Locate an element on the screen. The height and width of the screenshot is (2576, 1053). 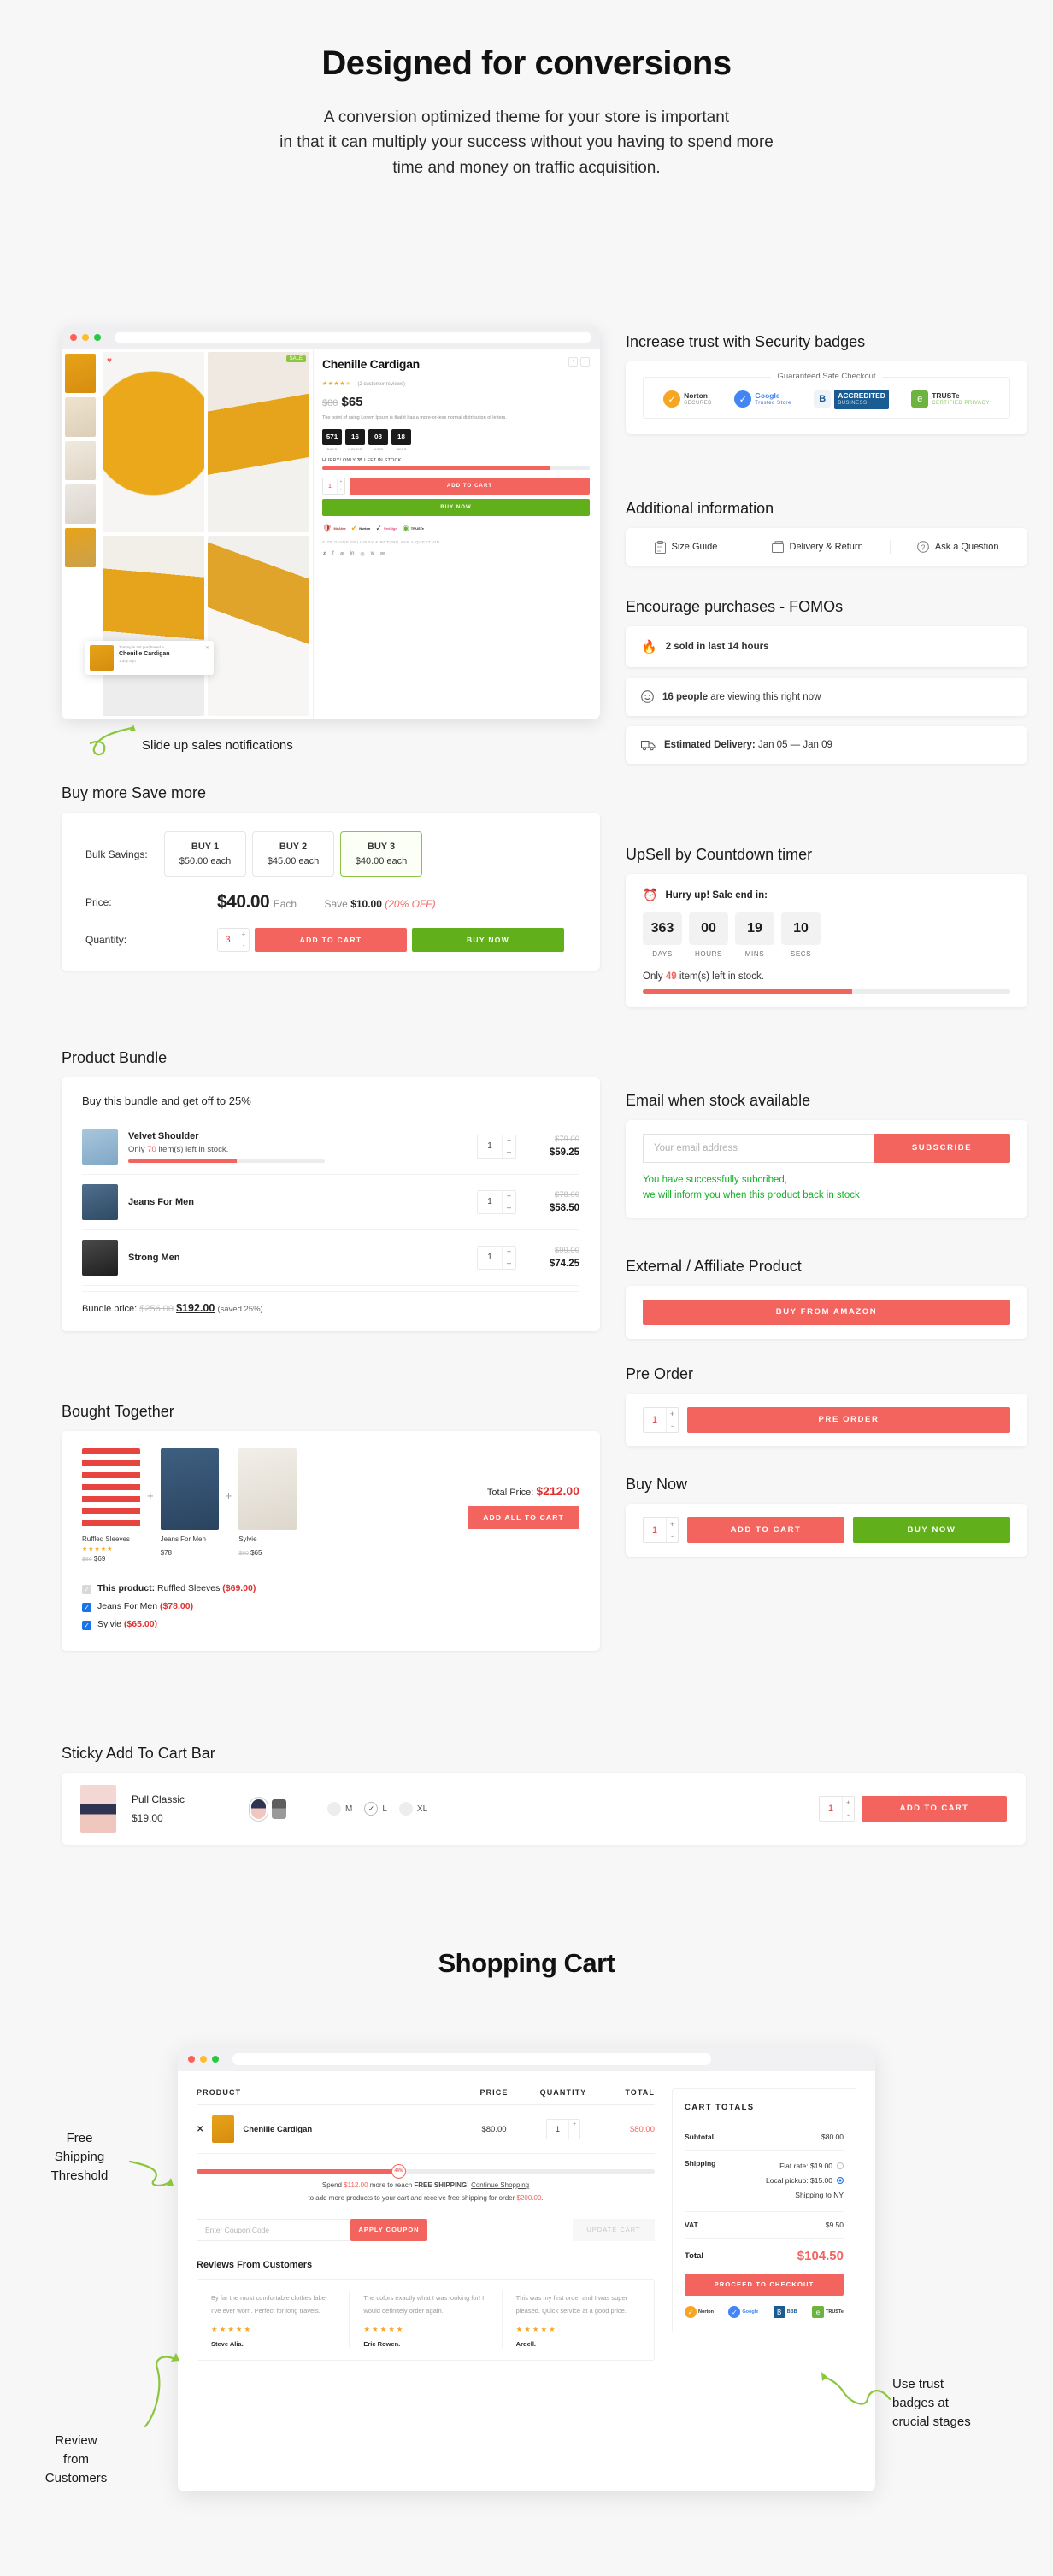
size-guide-link: Size Guide is located at coordinates (686, 547).